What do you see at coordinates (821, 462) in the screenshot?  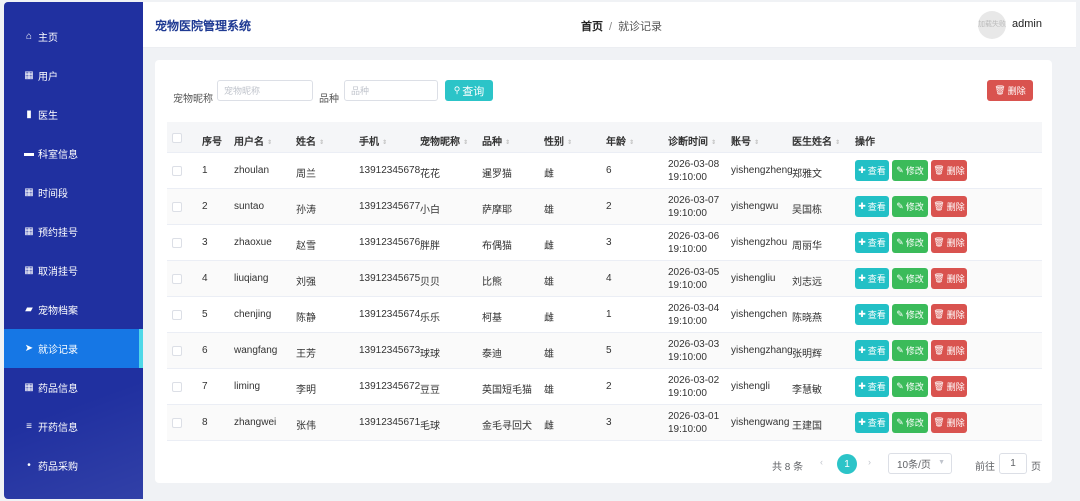 I see `prev-page-icon: ‹` at bounding box center [821, 462].